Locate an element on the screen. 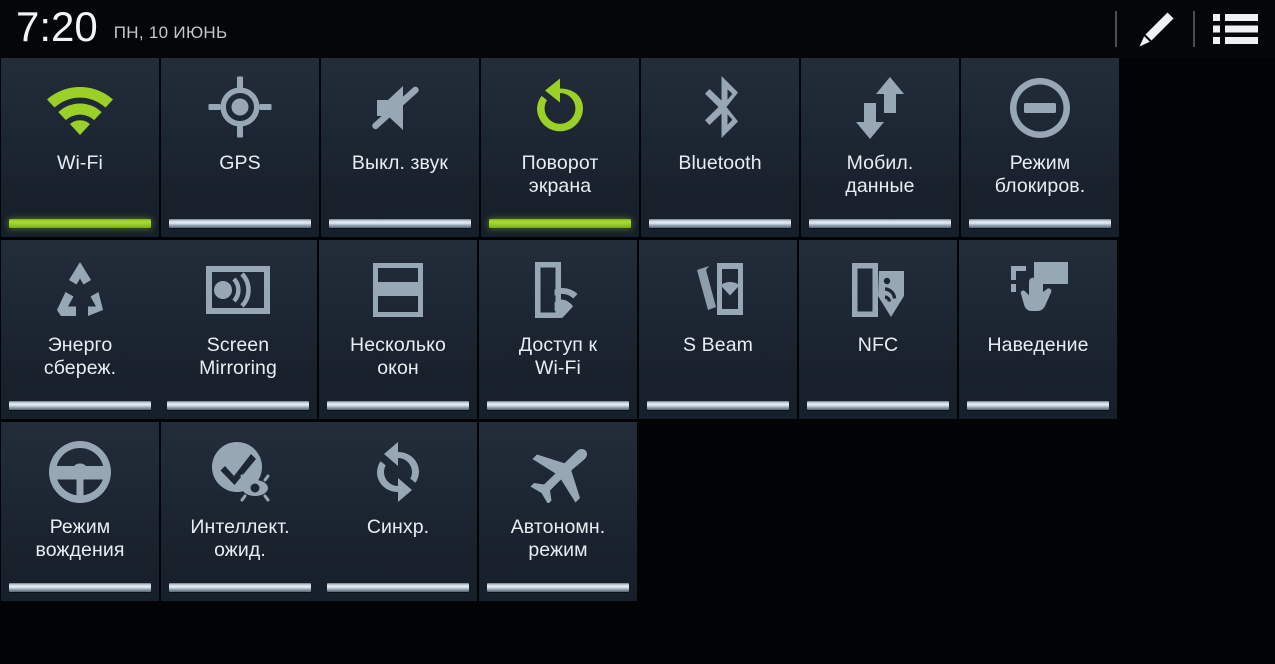 The image size is (1275, 664). quick-setting-tile-nfc: NFC is located at coordinates (878, 329).